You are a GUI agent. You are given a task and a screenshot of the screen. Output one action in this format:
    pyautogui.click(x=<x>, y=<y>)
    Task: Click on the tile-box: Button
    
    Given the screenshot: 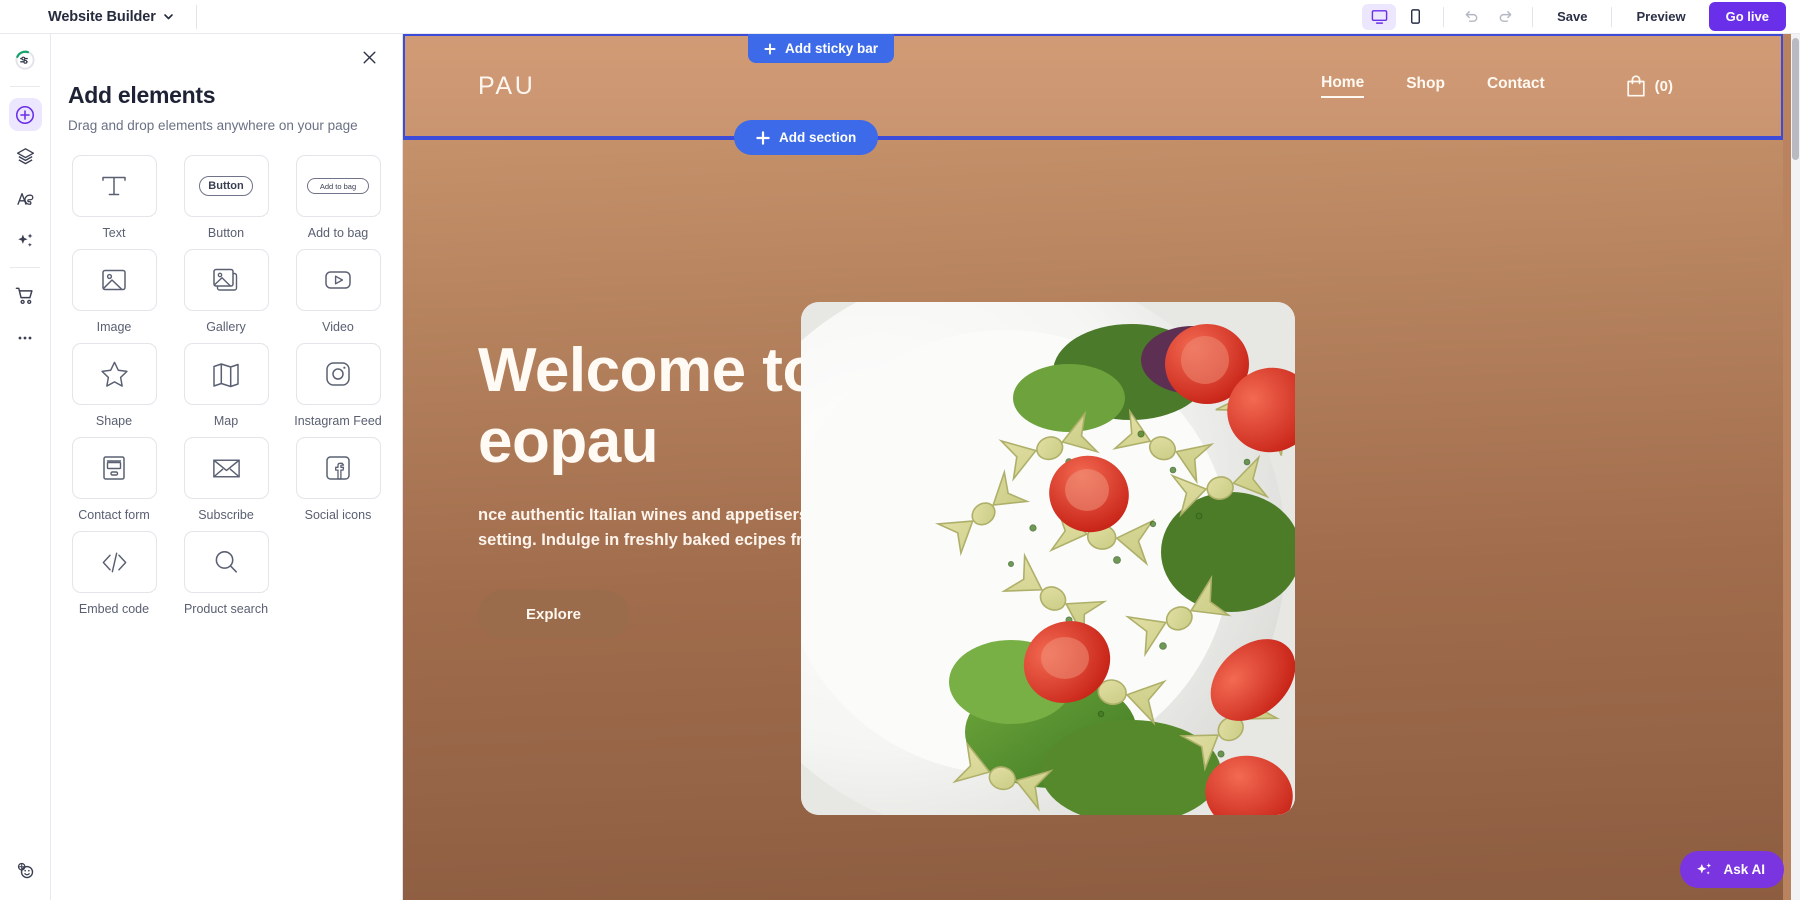 What is the action you would take?
    pyautogui.click(x=226, y=186)
    